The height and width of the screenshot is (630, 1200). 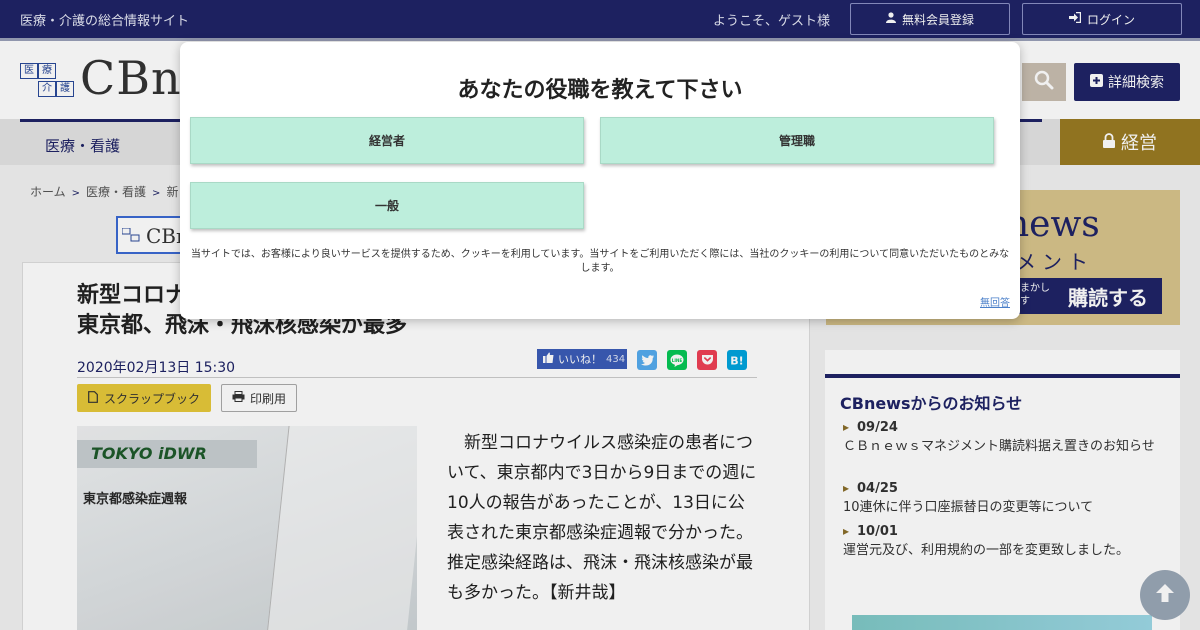 What do you see at coordinates (600, 90) in the screenshot?
I see `modal-question: あなたの役職を教えて下さい` at bounding box center [600, 90].